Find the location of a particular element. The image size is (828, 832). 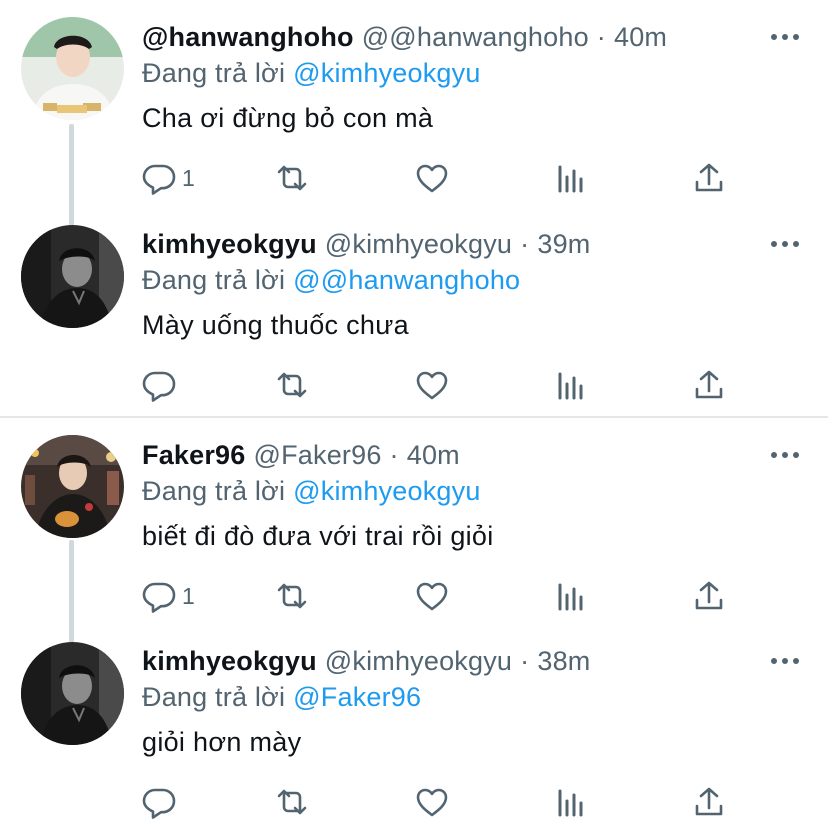

display-name: @hanwanghoho is located at coordinates (248, 37).